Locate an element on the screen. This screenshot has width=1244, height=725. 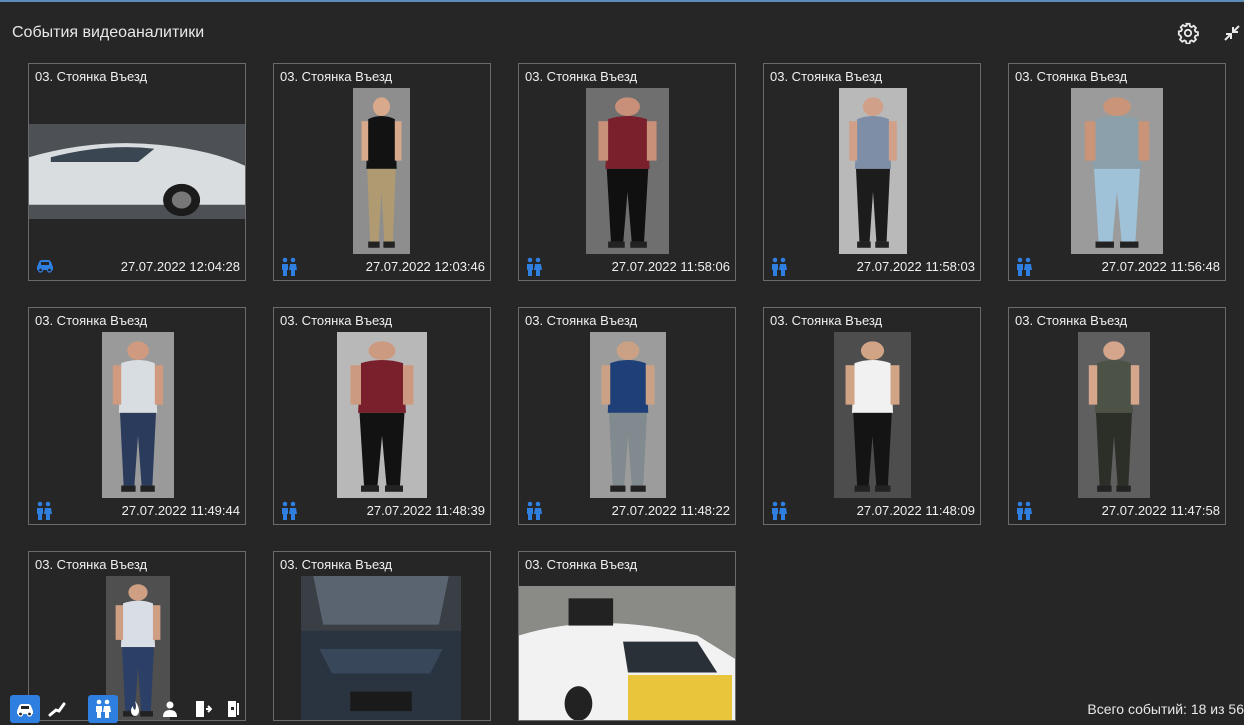
enter-door-icon is located at coordinates (203, 709).